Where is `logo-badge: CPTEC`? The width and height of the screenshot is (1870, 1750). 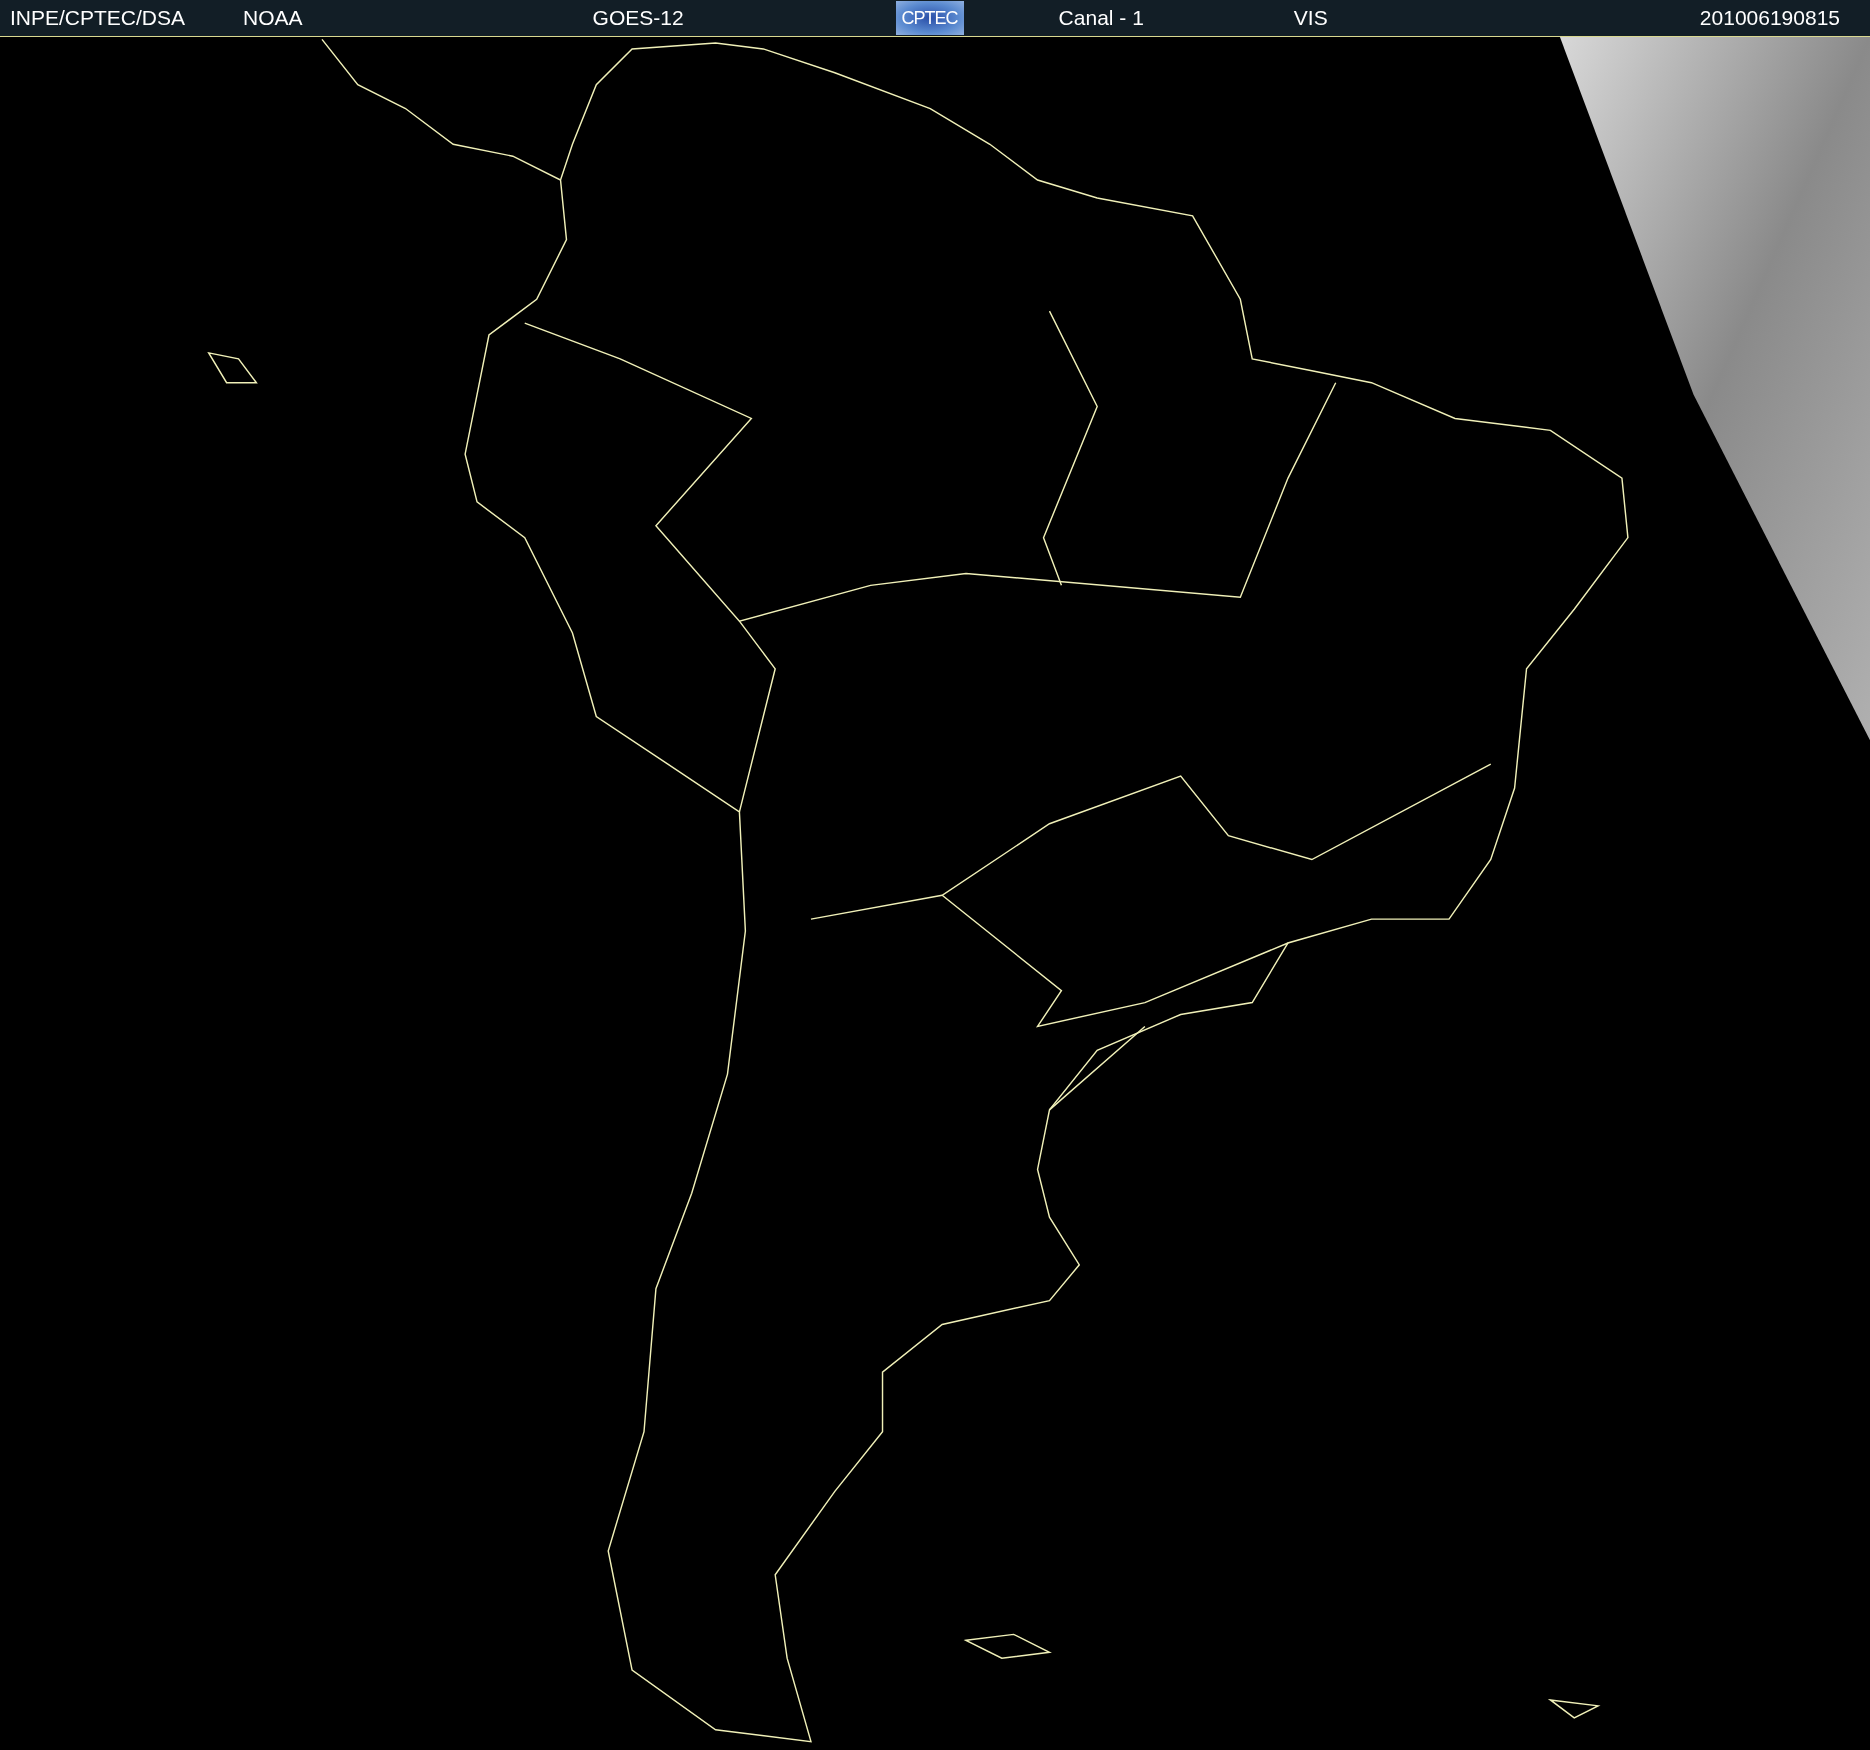
logo-badge: CPTEC is located at coordinates (929, 18).